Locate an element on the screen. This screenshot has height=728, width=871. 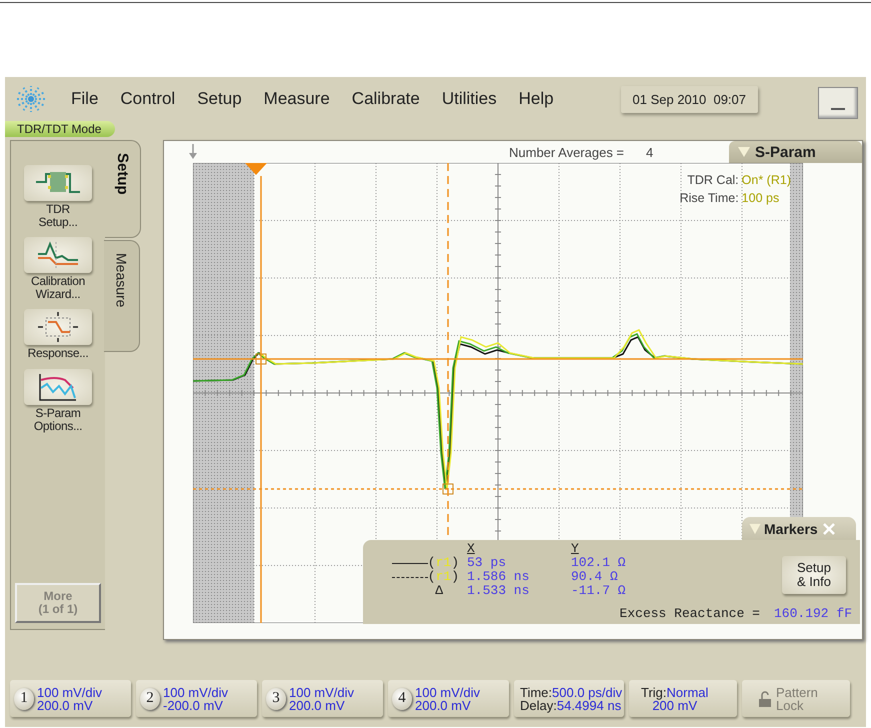
minimize-button is located at coordinates (838, 103).